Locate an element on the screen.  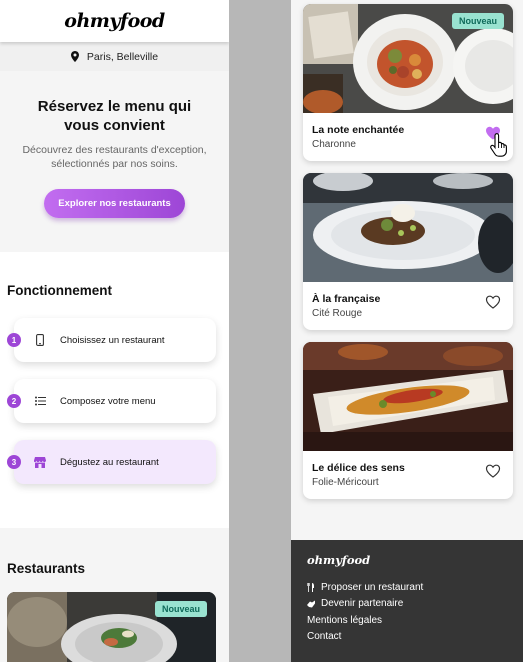
restaurant-card: Le délice des sens Folie-Méricourt is located at coordinates (408, 420).